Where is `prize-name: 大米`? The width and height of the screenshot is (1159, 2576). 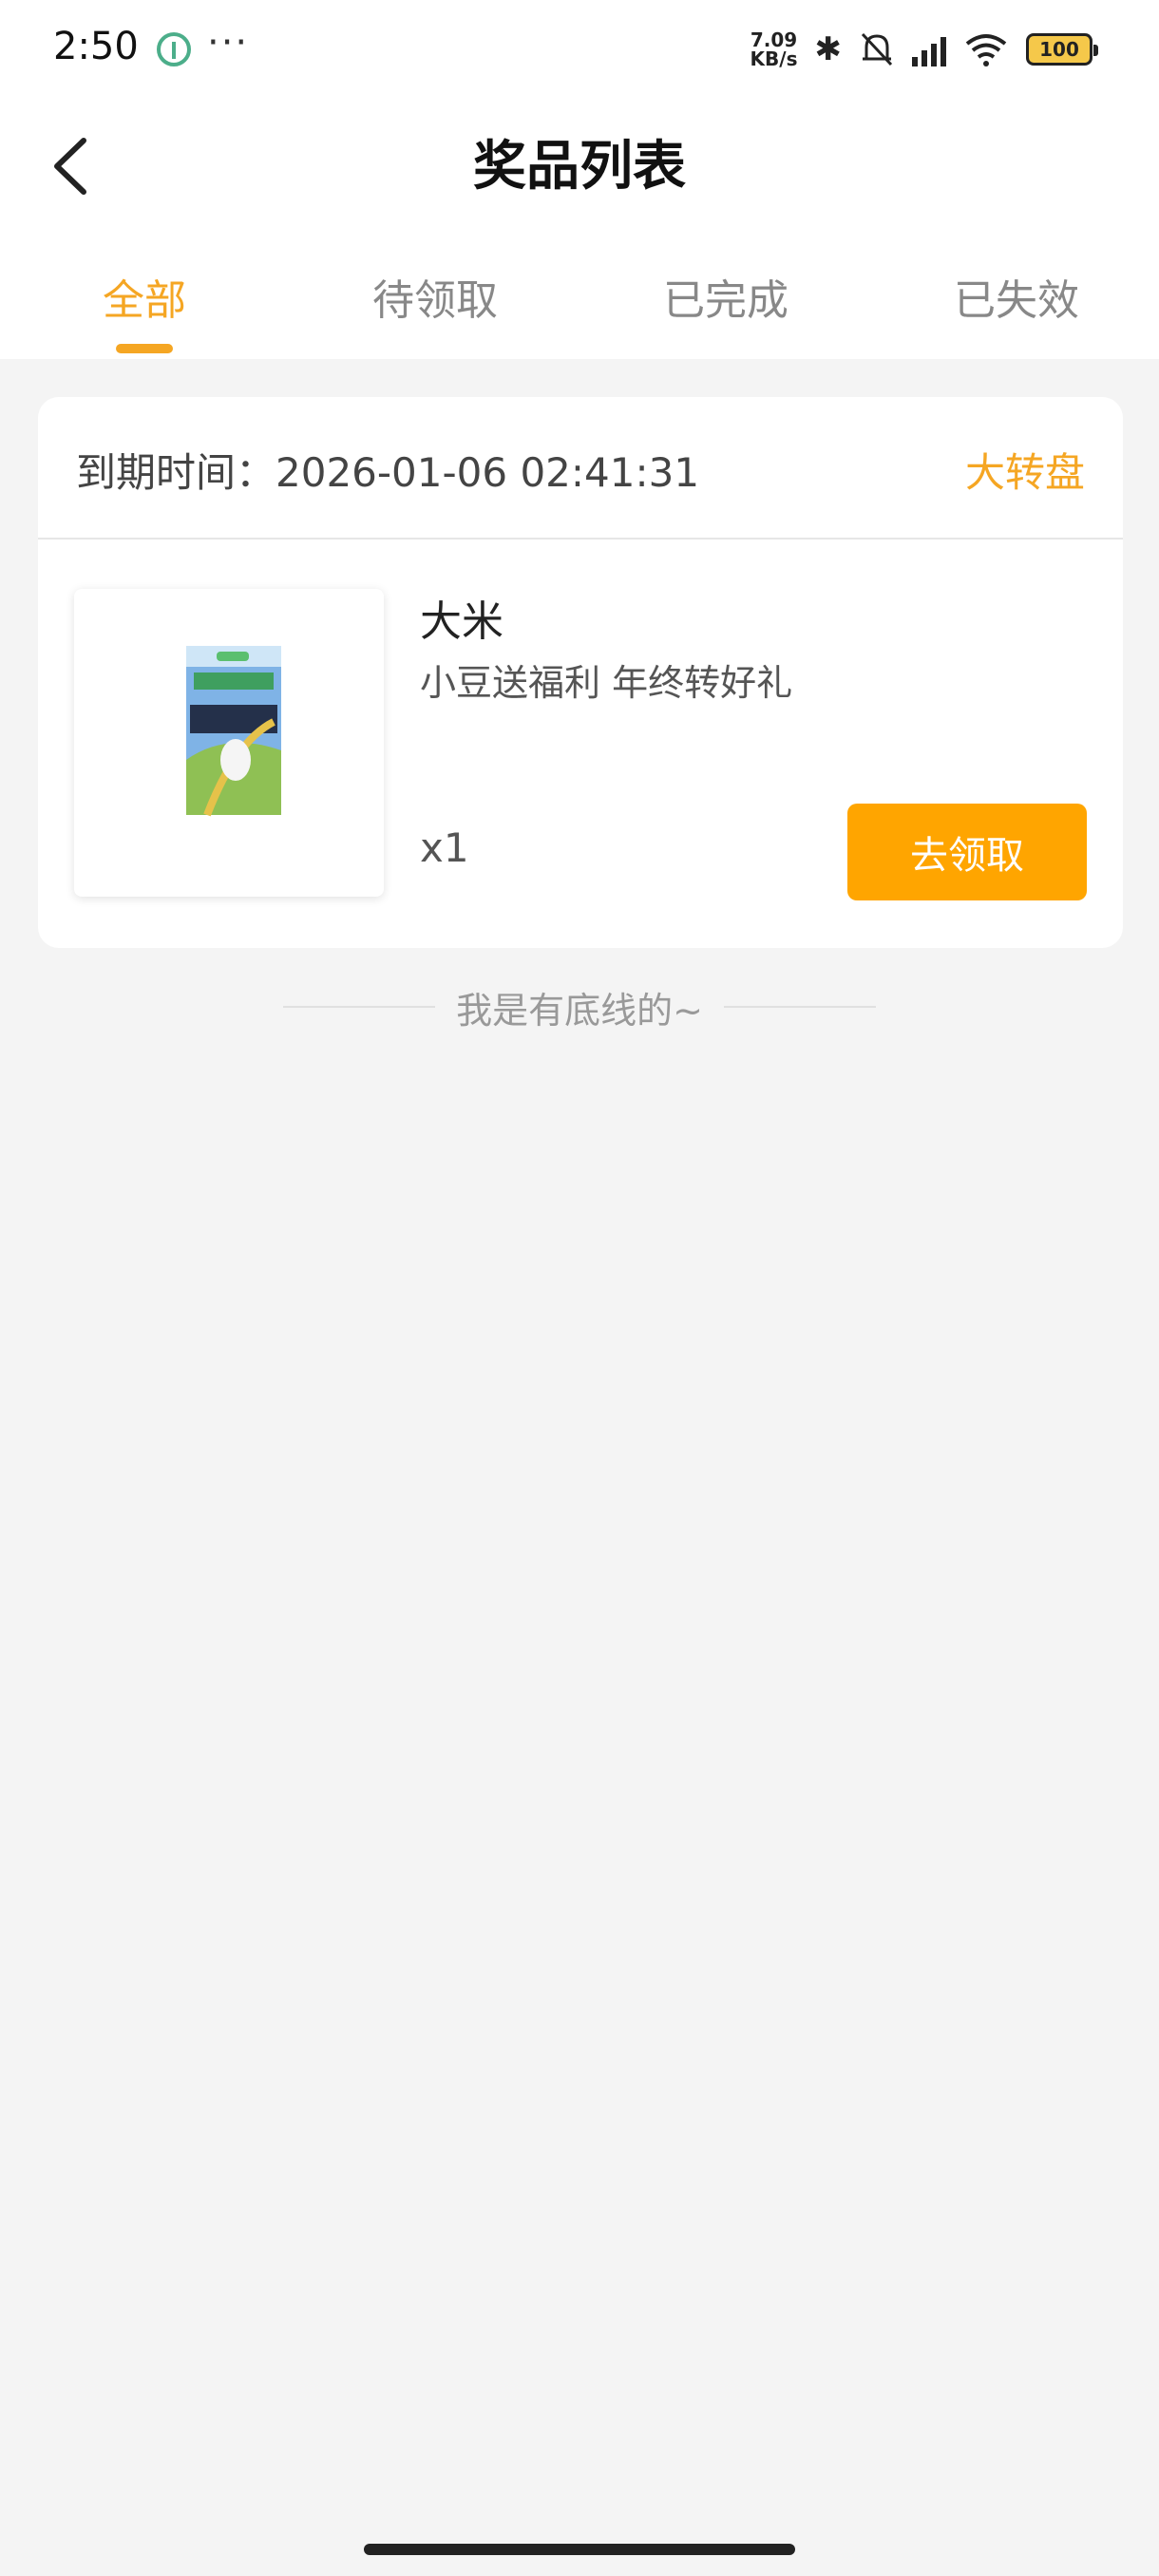
prize-name: 大米 is located at coordinates (462, 621).